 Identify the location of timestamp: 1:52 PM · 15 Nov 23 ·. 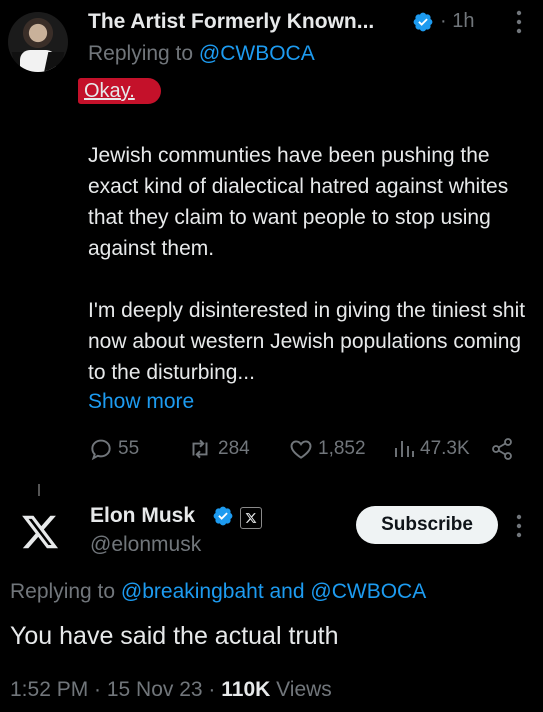
(115, 689).